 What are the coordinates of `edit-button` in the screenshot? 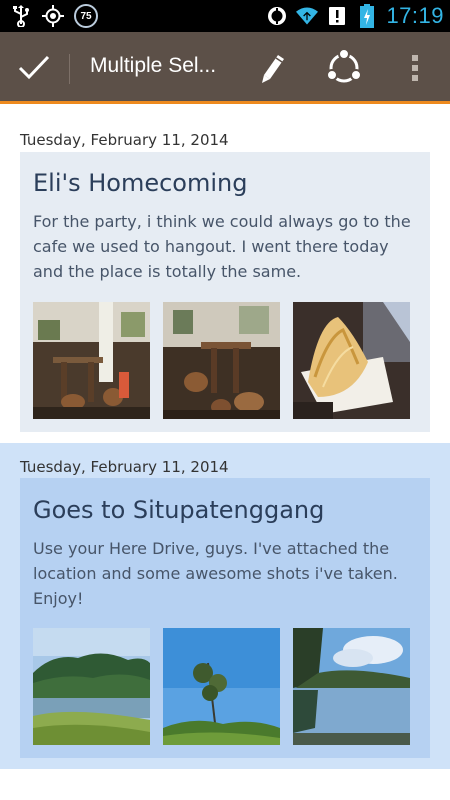 It's located at (273, 68).